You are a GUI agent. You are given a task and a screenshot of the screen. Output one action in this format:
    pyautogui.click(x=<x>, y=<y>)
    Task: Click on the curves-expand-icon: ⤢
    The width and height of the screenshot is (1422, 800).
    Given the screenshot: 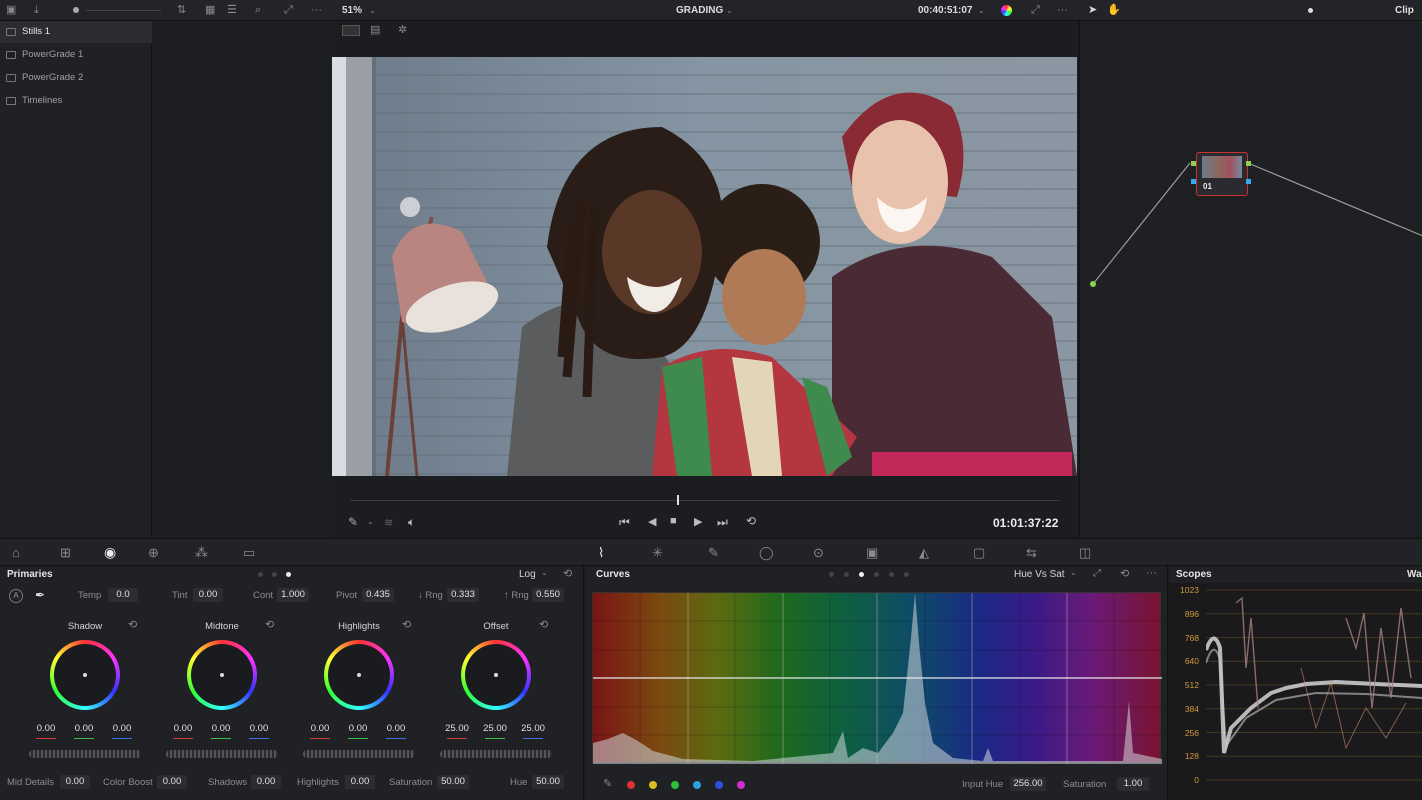 What is the action you would take?
    pyautogui.click(x=1097, y=573)
    